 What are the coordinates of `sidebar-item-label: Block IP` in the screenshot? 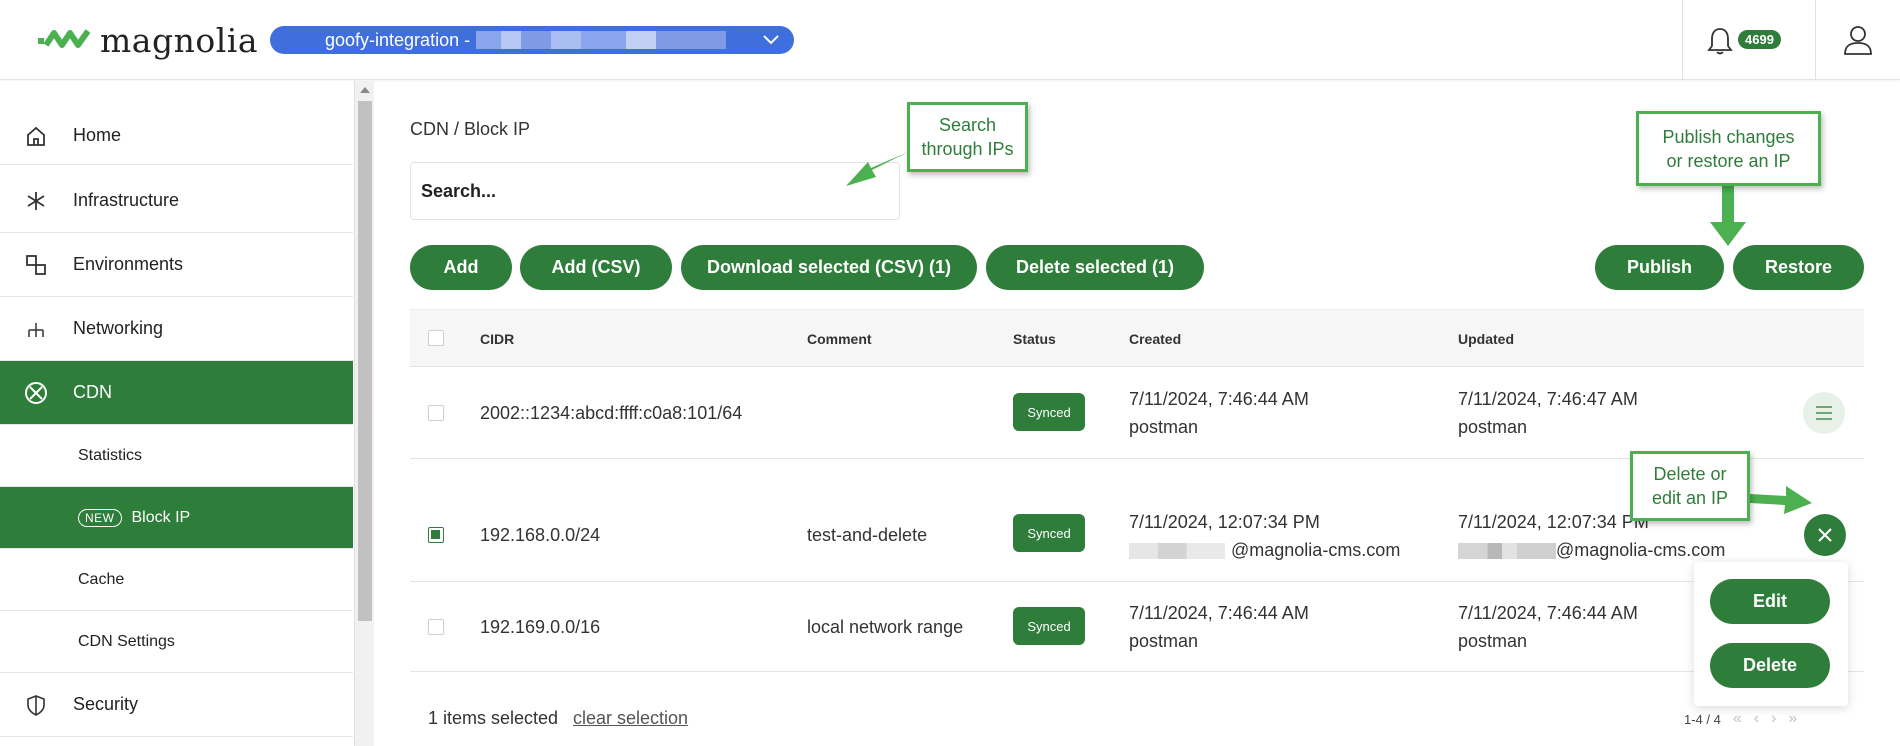 It's located at (161, 517).